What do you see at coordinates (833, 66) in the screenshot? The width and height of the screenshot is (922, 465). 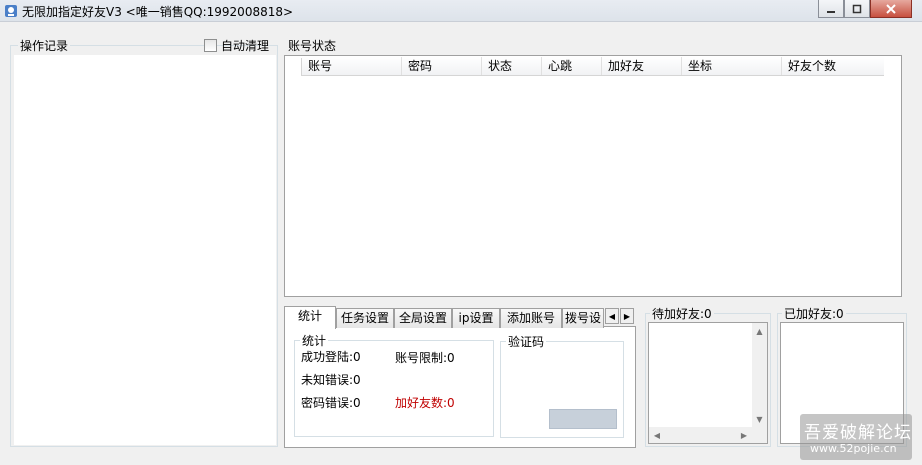 I see `column-header-friend-count: 好友个数` at bounding box center [833, 66].